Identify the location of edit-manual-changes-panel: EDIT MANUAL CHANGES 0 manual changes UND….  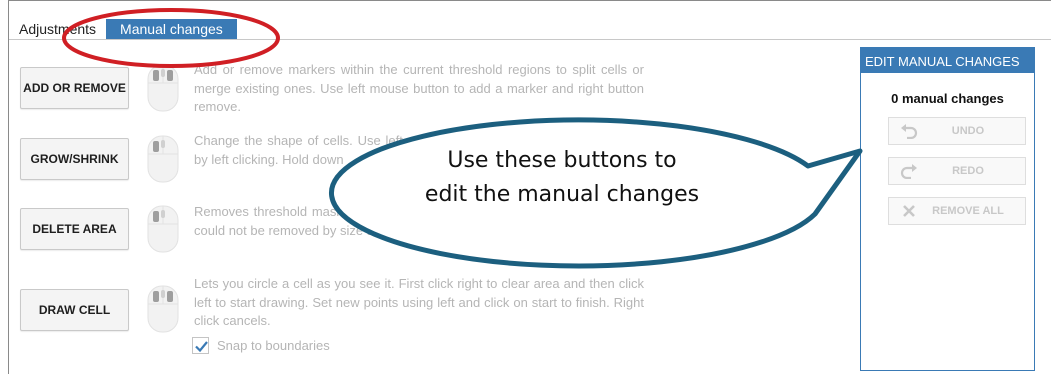
(947, 209).